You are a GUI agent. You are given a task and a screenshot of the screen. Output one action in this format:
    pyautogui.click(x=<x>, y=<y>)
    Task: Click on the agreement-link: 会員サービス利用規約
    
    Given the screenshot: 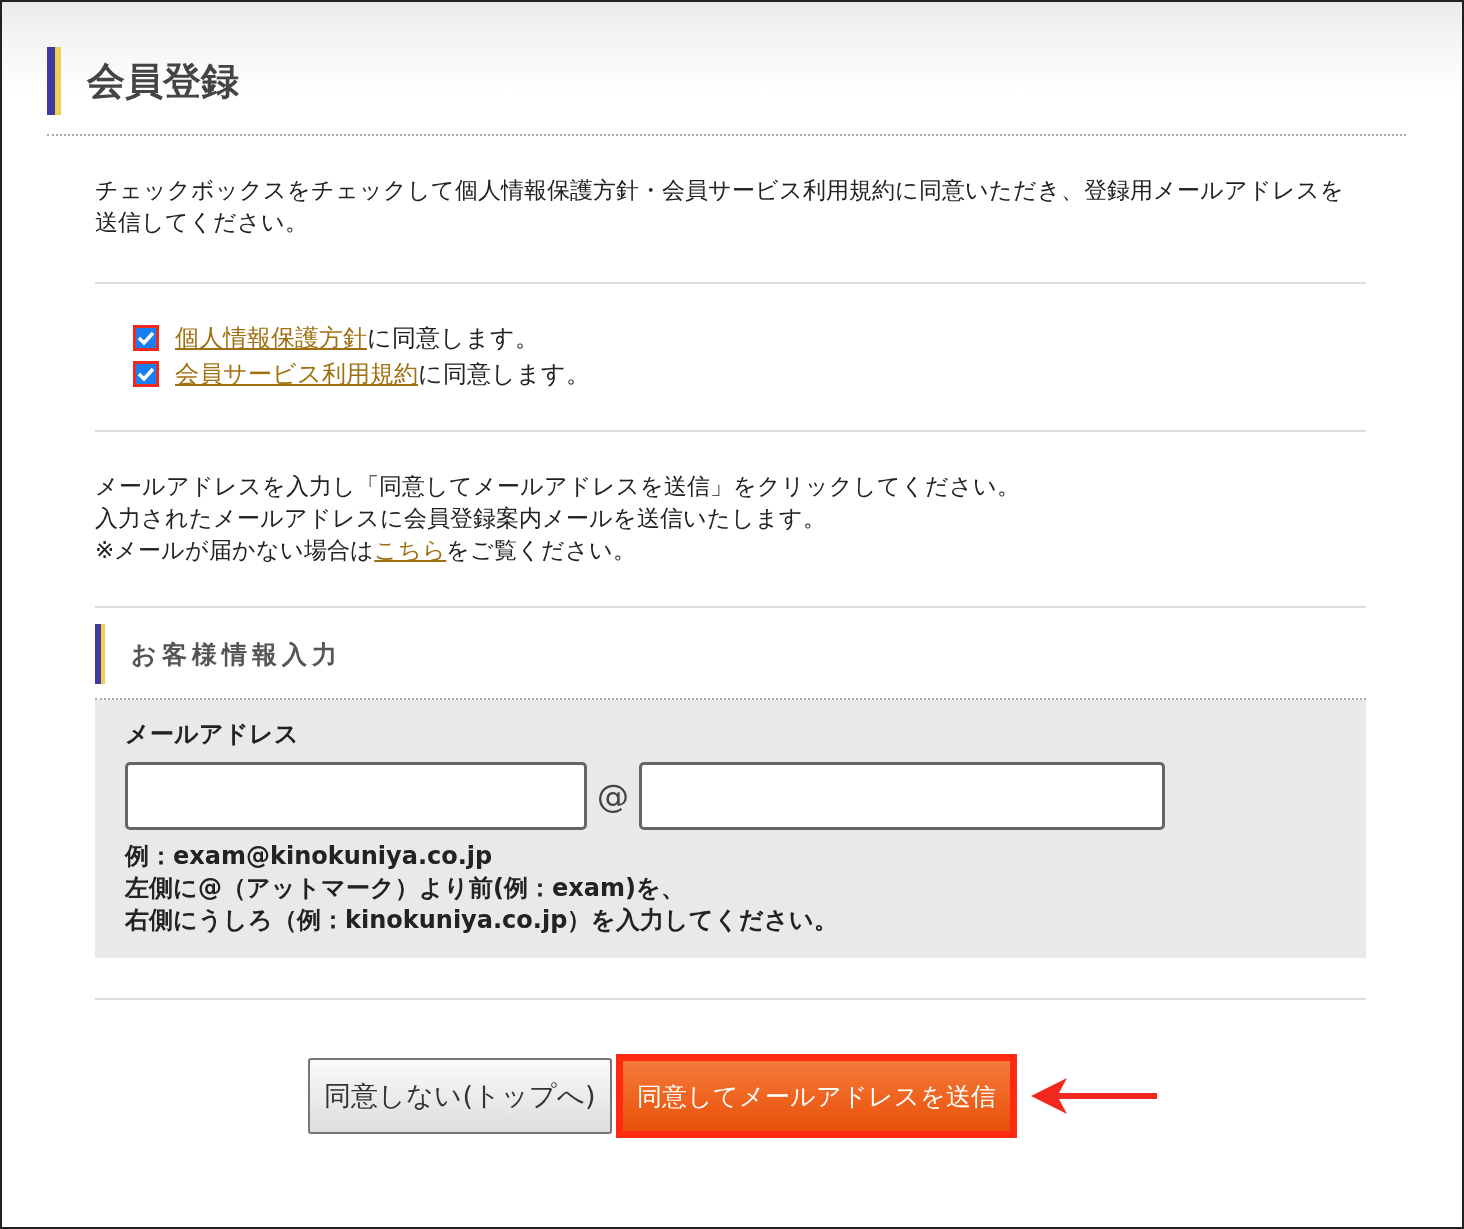 What is the action you would take?
    pyautogui.click(x=296, y=374)
    